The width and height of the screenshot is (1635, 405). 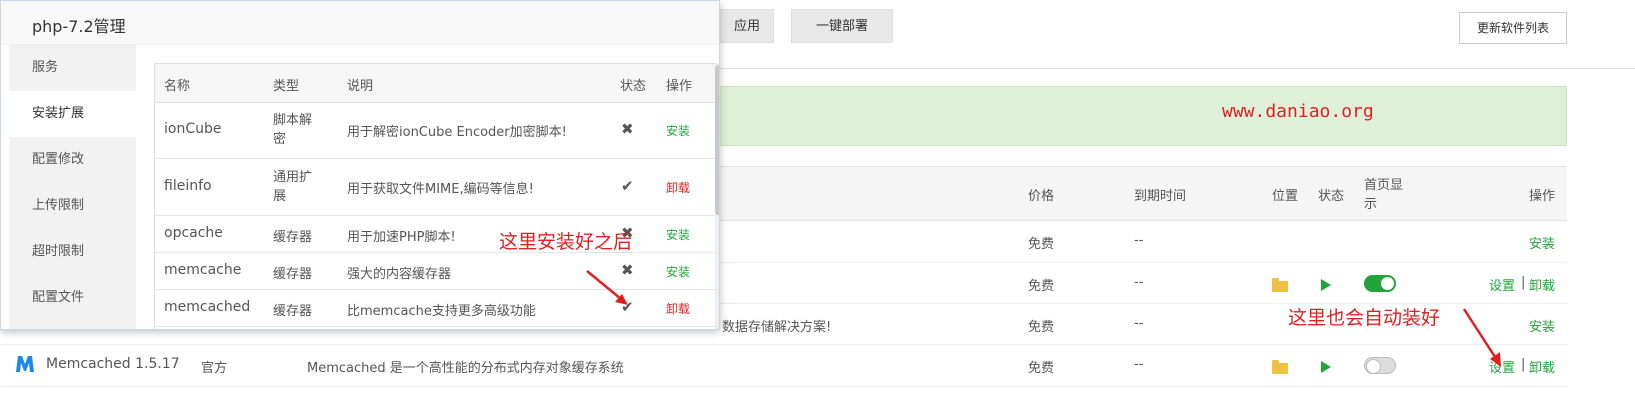 What do you see at coordinates (193, 233) in the screenshot?
I see `ext-name: opcache` at bounding box center [193, 233].